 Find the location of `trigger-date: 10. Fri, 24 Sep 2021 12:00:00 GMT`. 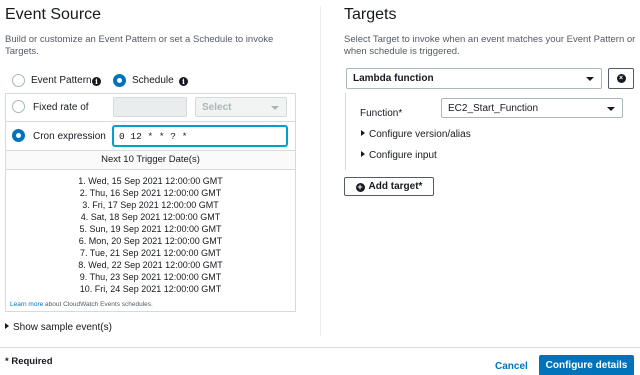

trigger-date: 10. Fri, 24 Sep 2021 12:00:00 GMT is located at coordinates (150, 289).